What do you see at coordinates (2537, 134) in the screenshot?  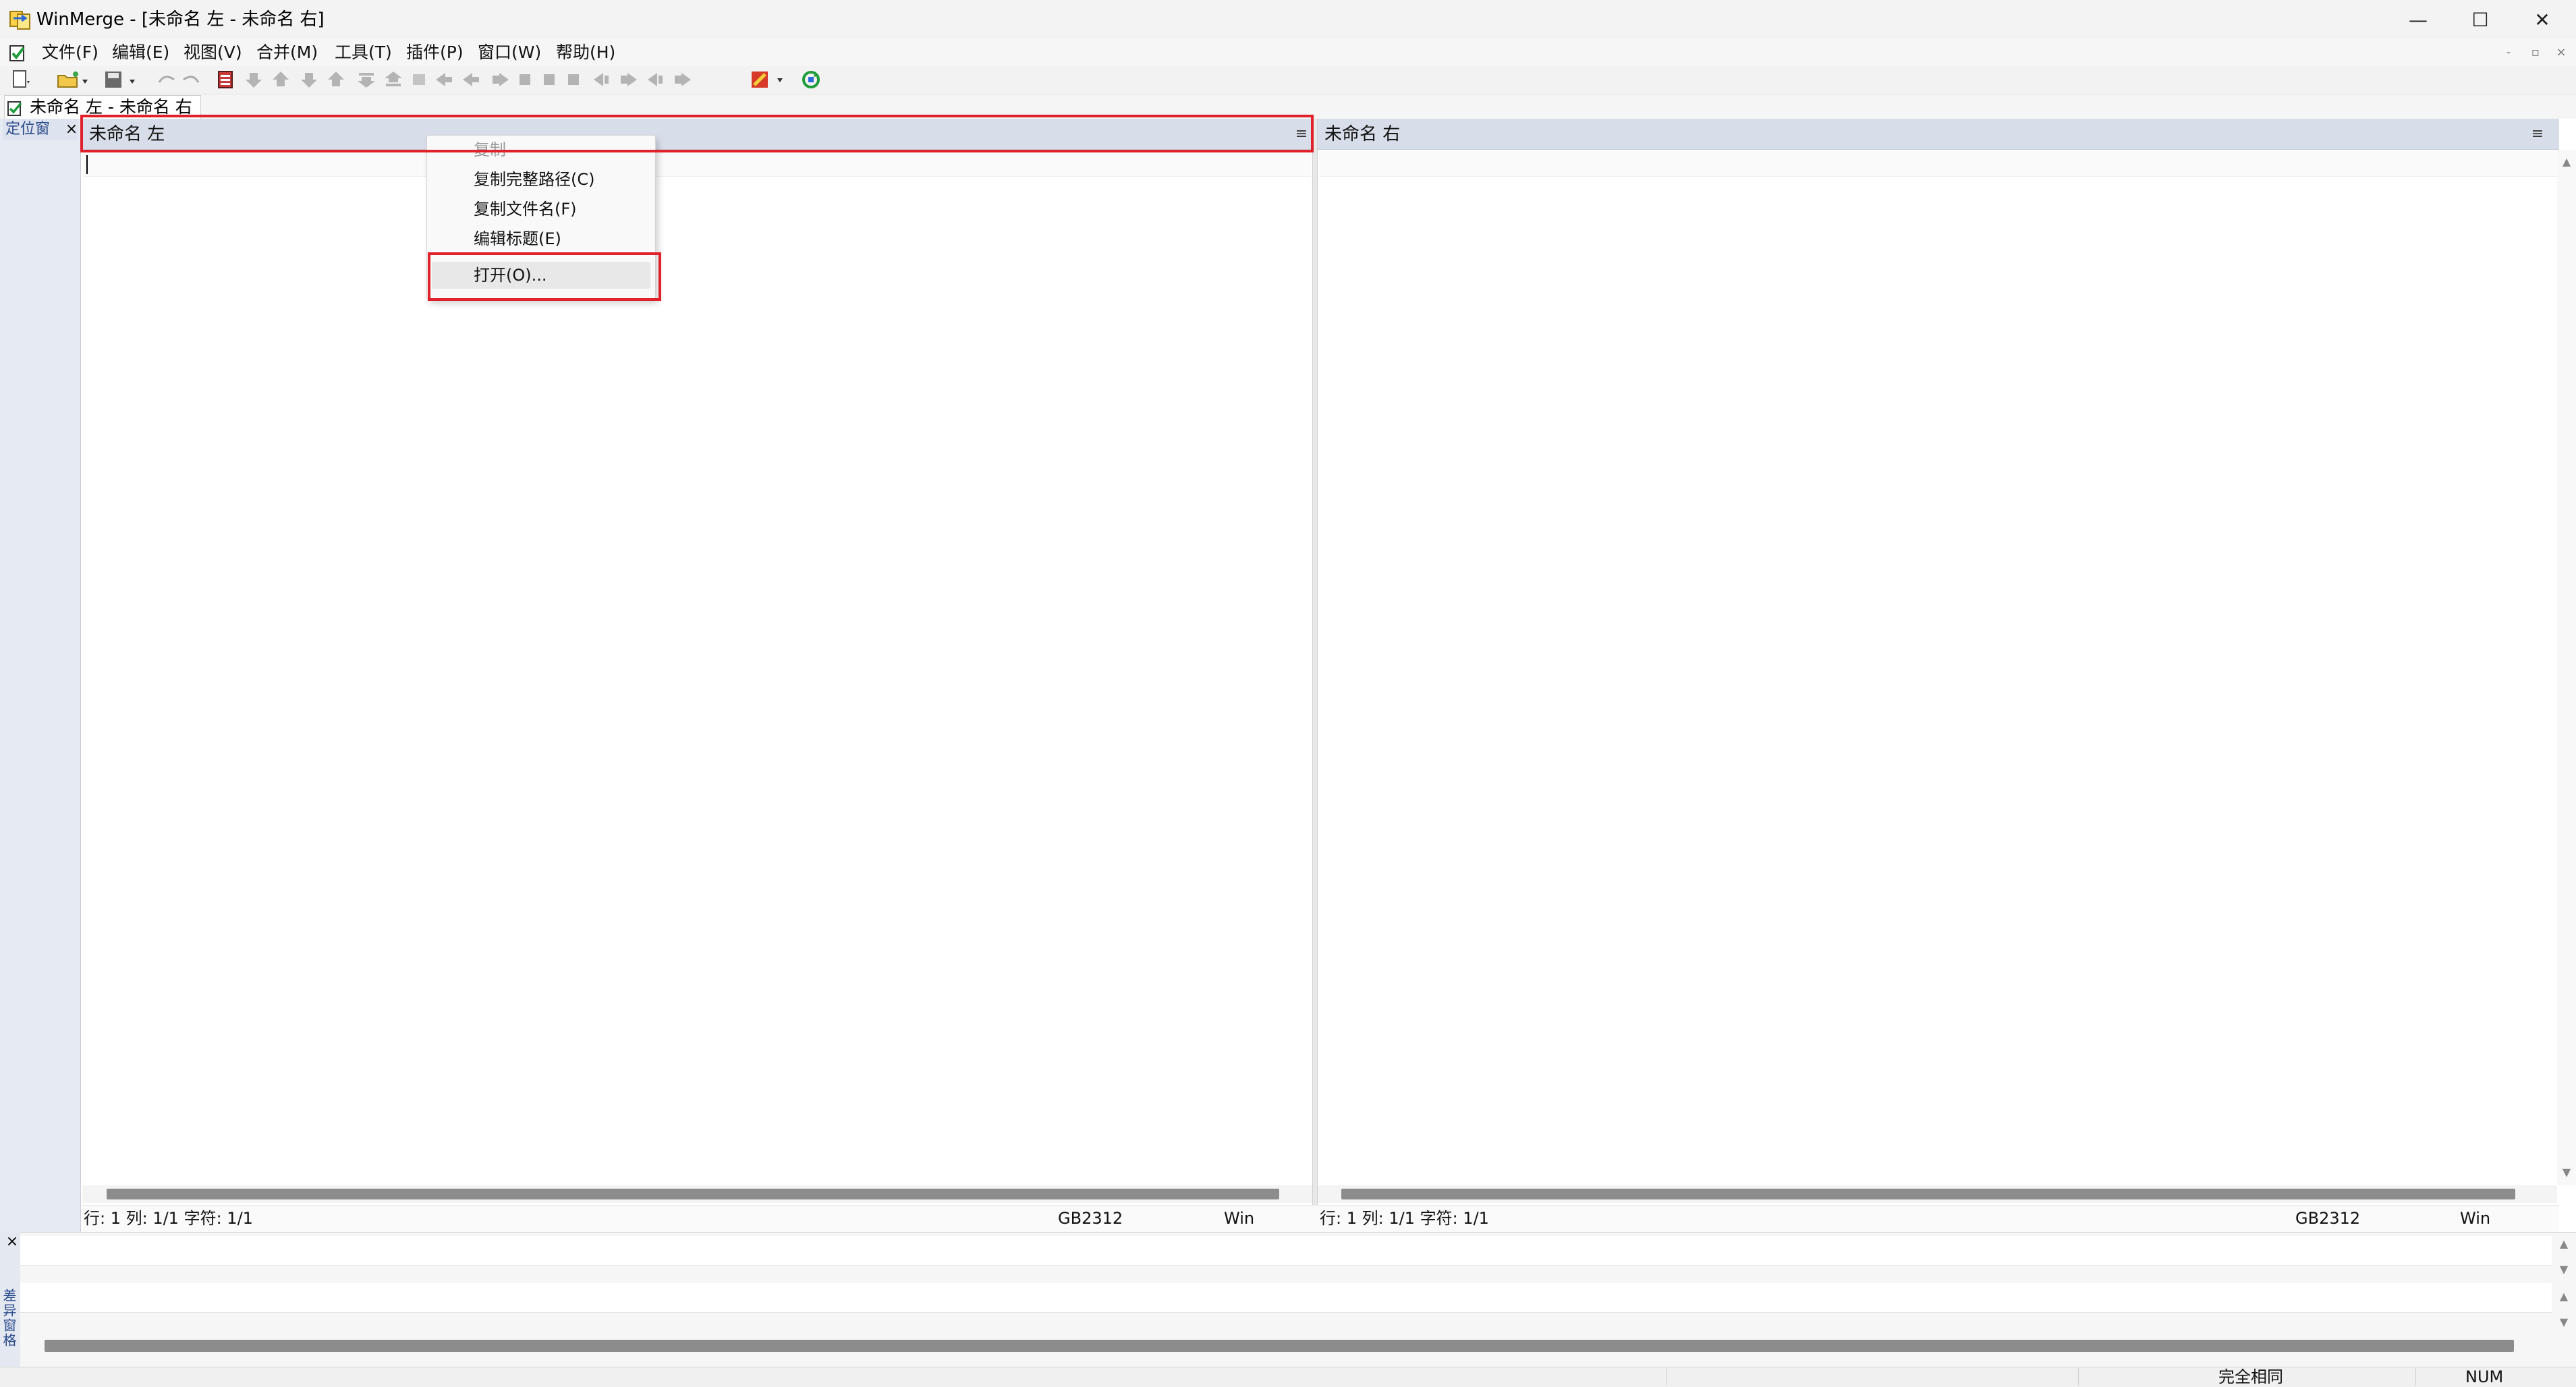 I see `right-pane-menu-icon: ≡` at bounding box center [2537, 134].